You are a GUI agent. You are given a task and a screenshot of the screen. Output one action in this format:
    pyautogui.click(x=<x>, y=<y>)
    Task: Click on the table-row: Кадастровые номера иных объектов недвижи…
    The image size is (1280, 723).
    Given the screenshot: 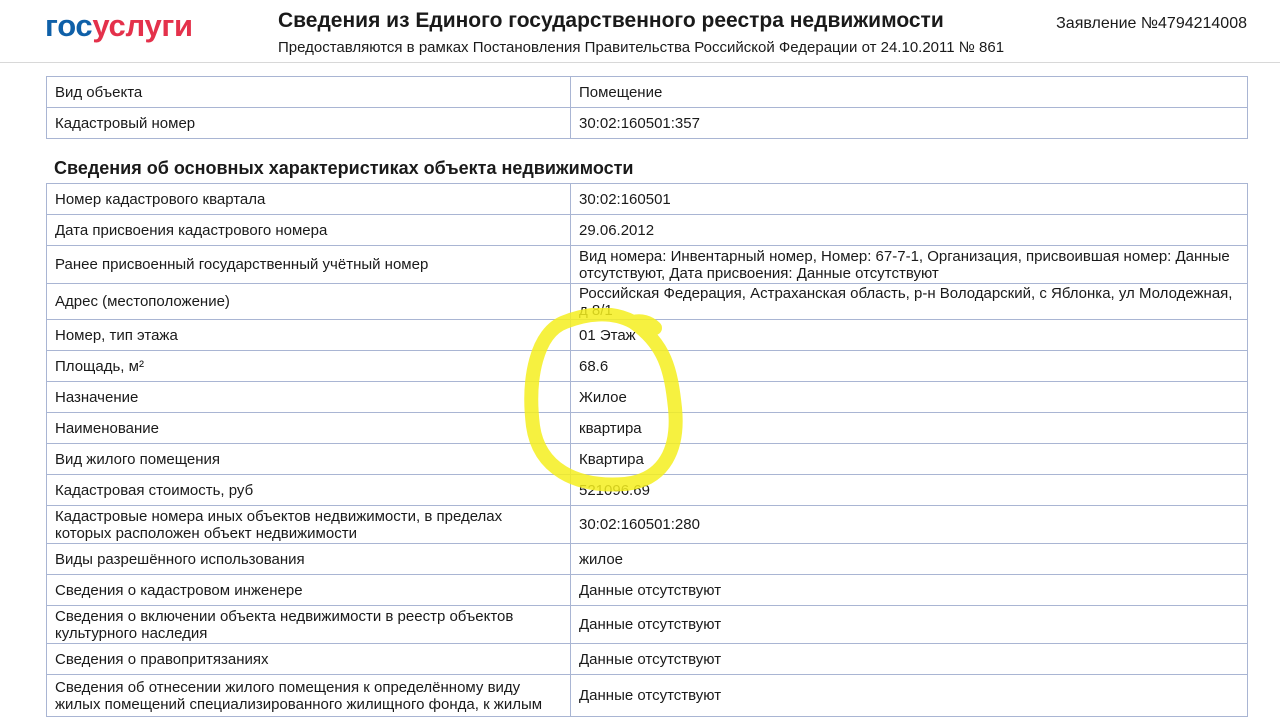 What is the action you would take?
    pyautogui.click(x=647, y=524)
    